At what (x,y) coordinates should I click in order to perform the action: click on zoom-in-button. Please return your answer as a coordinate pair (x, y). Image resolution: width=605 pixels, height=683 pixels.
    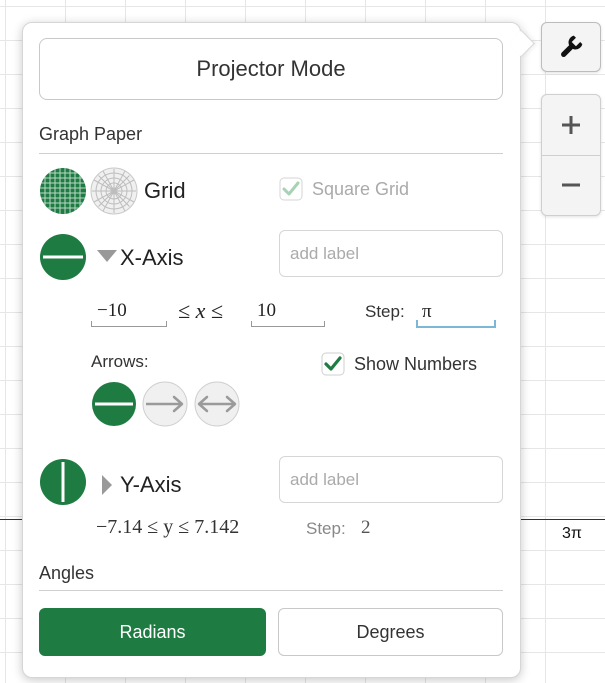
    Looking at the image, I should click on (571, 125).